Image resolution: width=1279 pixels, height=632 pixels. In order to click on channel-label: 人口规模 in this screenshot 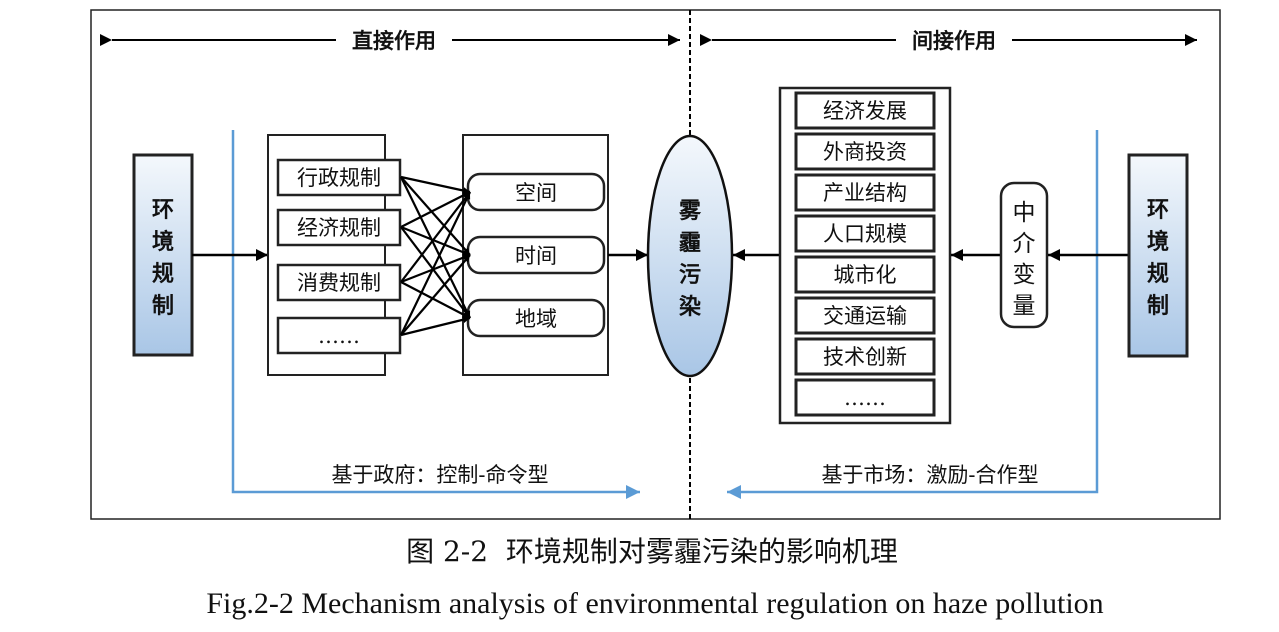, I will do `click(865, 234)`.